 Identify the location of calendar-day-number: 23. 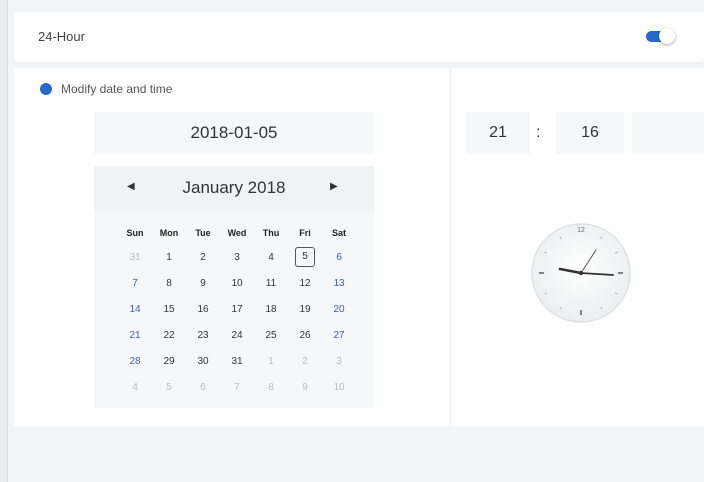
(203, 335).